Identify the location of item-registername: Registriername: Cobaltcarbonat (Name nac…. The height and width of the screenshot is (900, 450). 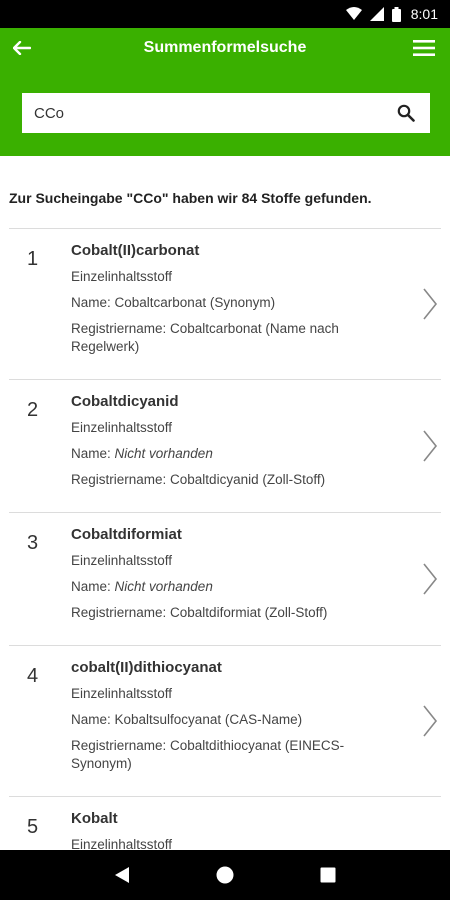
(205, 328).